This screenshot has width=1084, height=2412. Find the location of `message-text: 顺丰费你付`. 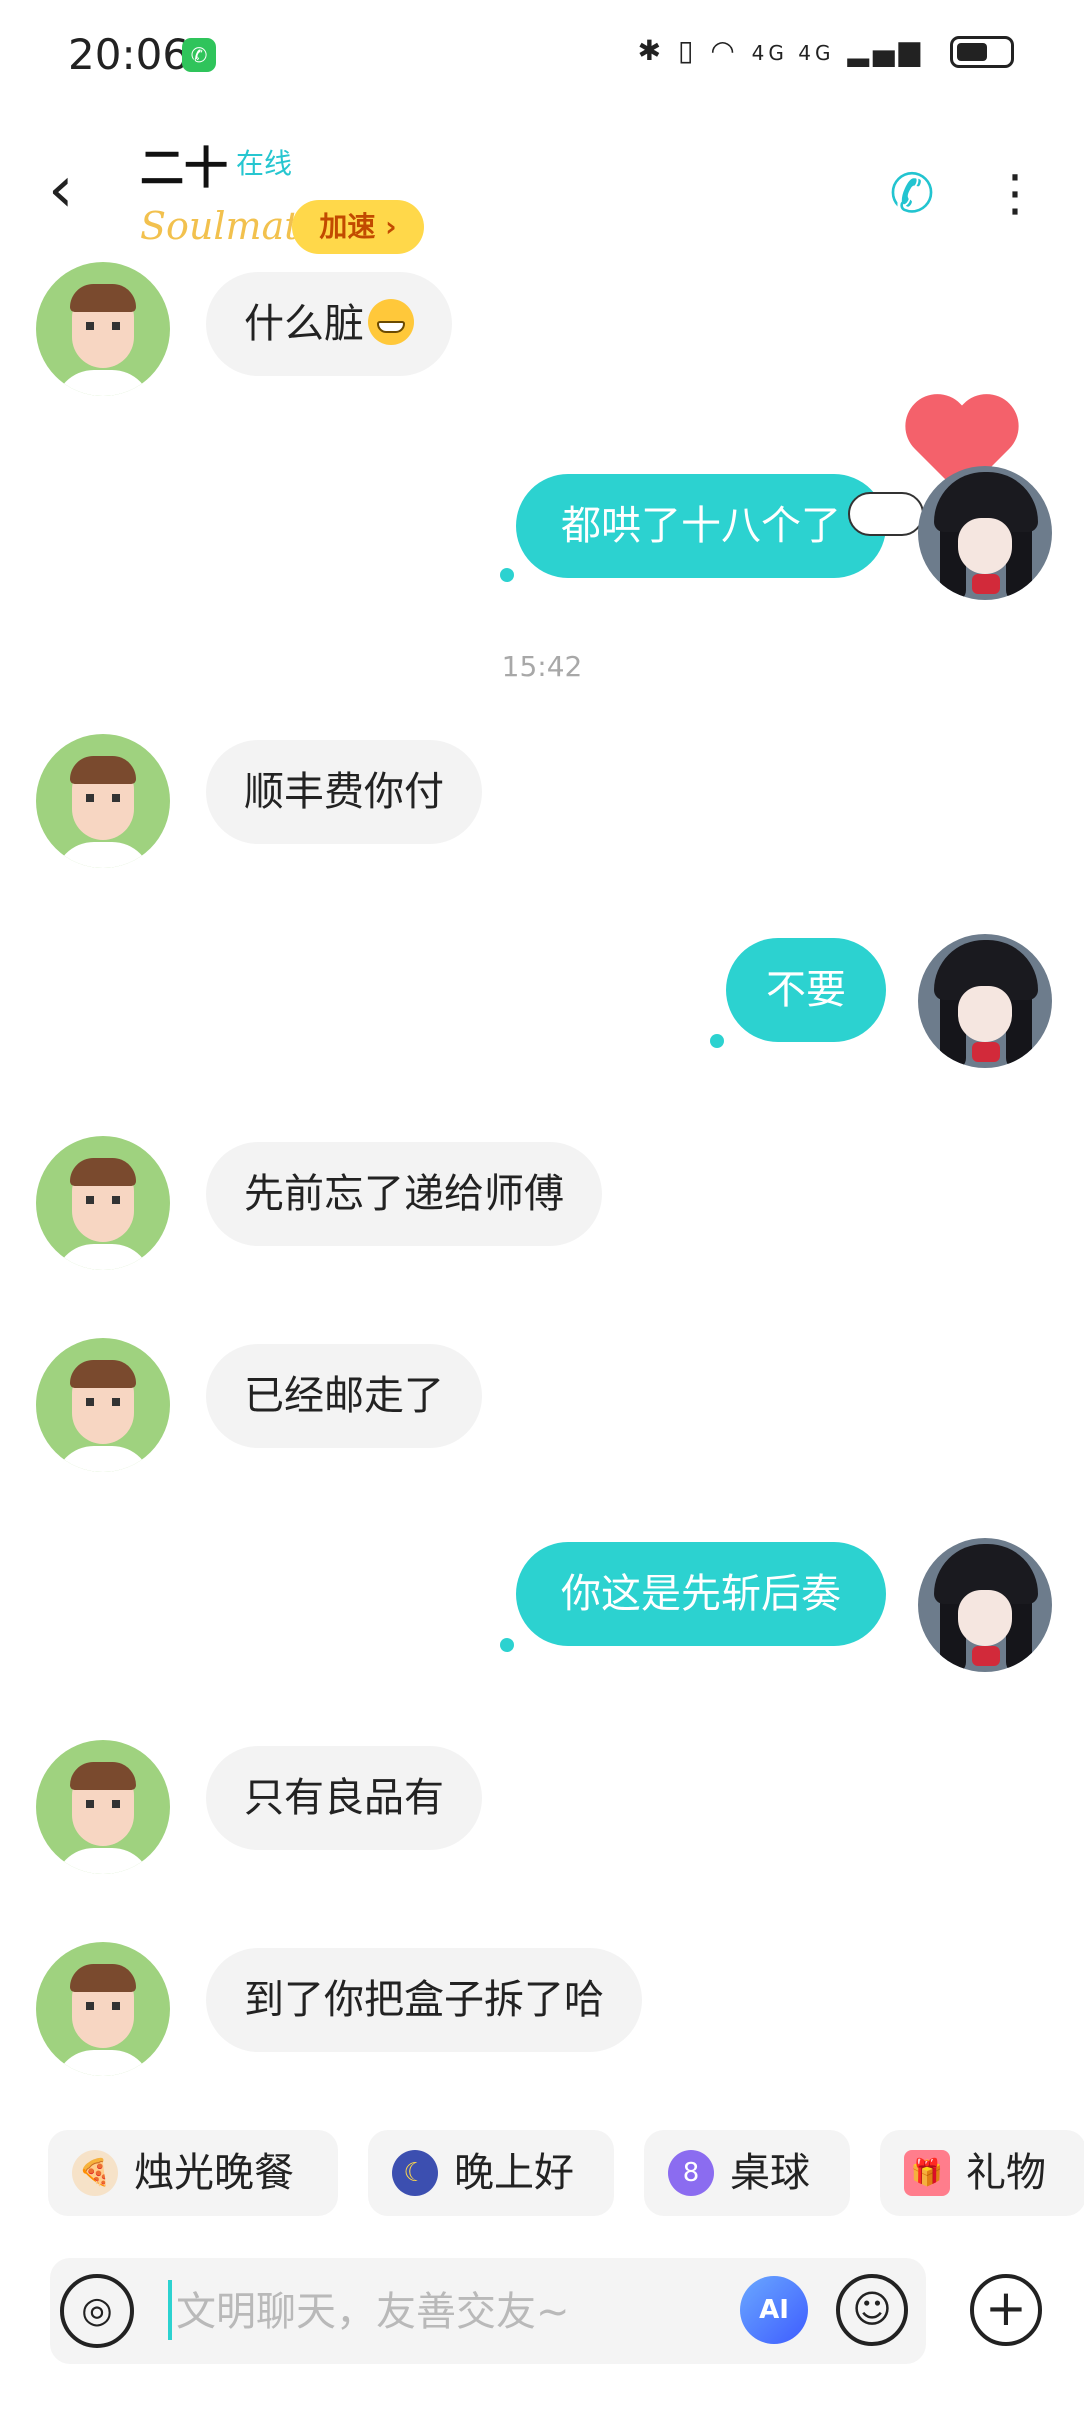

message-text: 顺丰费你付 is located at coordinates (344, 792).